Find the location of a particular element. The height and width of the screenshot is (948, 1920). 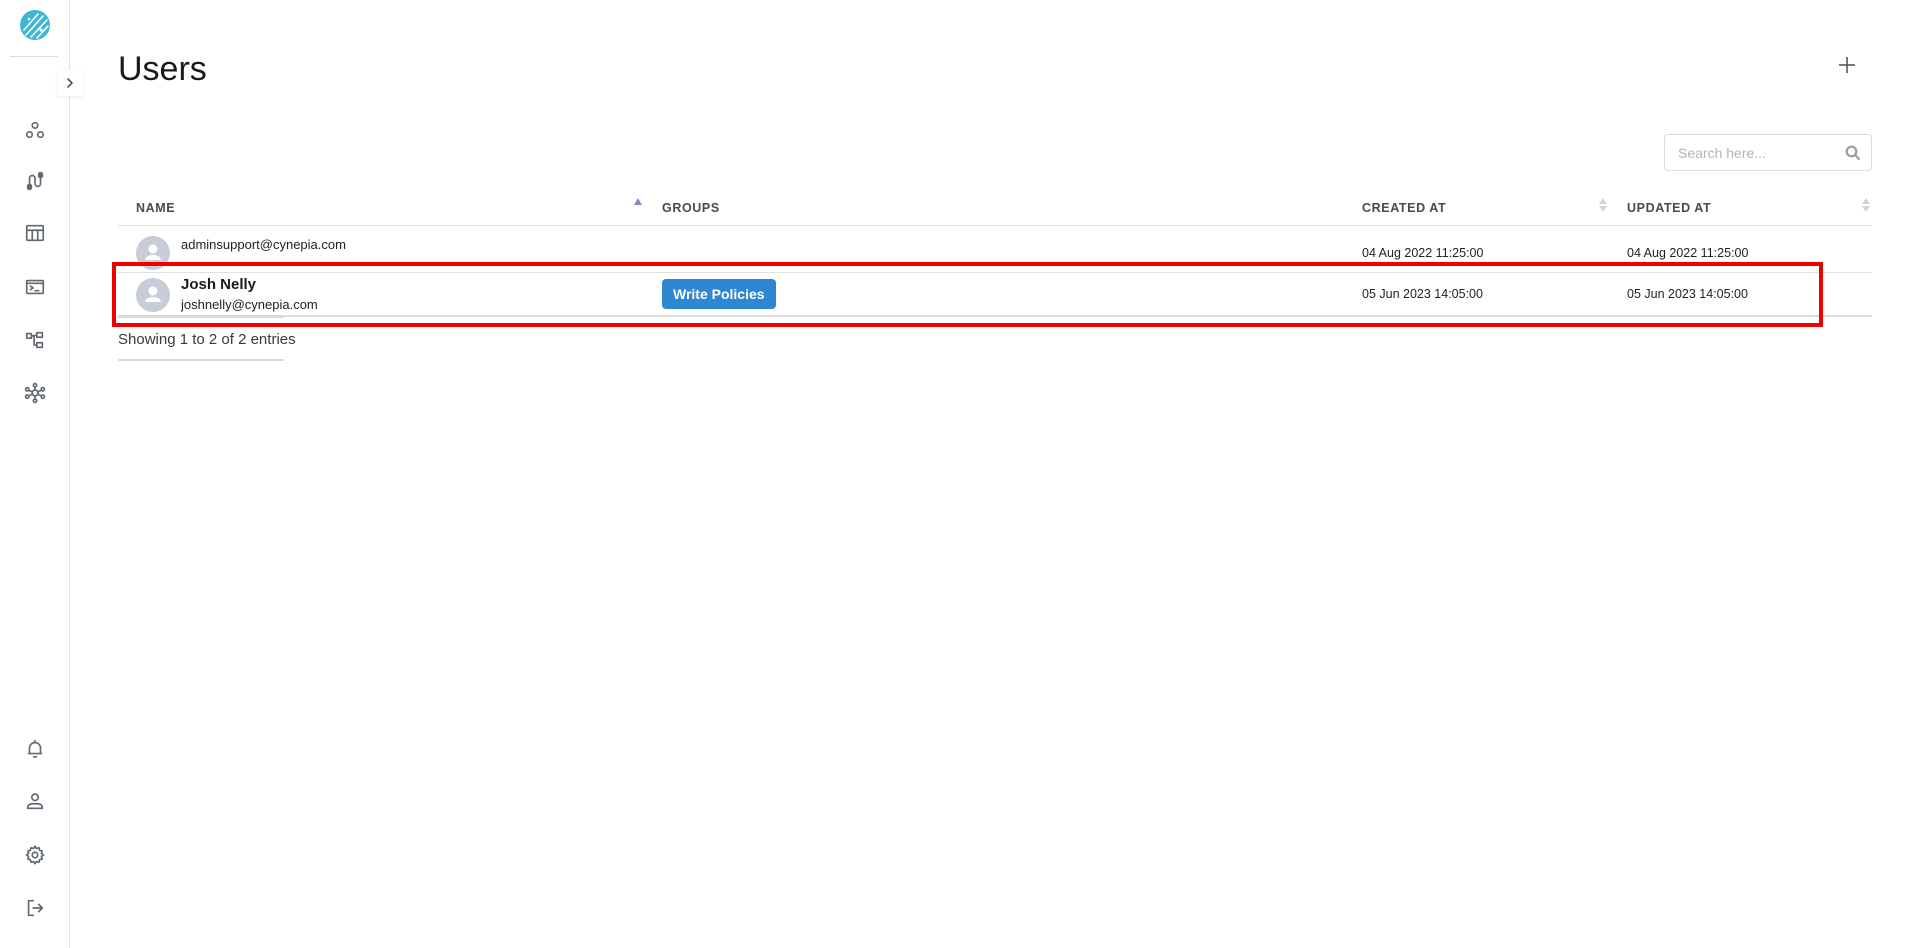

column-header-name: NAME is located at coordinates (155, 208).